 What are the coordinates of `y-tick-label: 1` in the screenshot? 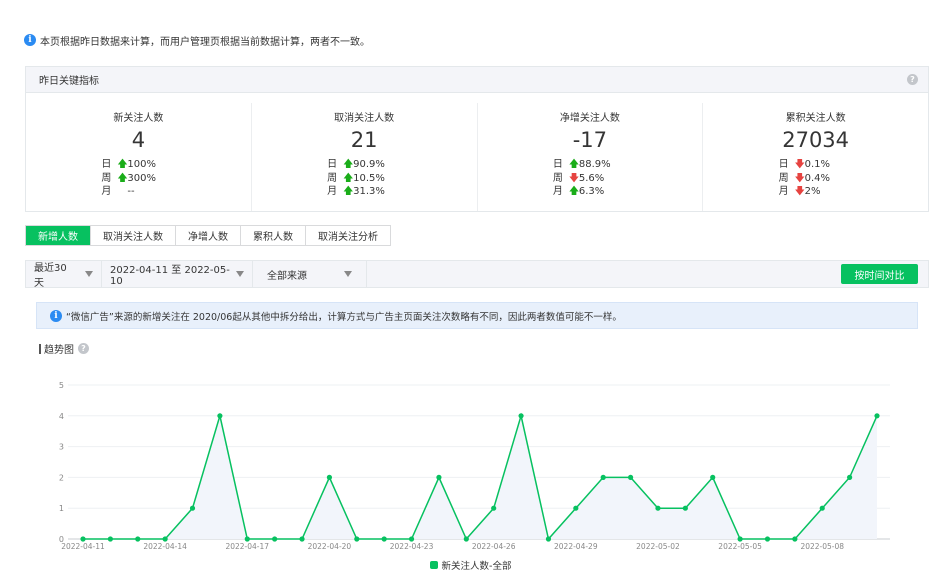 It's located at (61, 508).